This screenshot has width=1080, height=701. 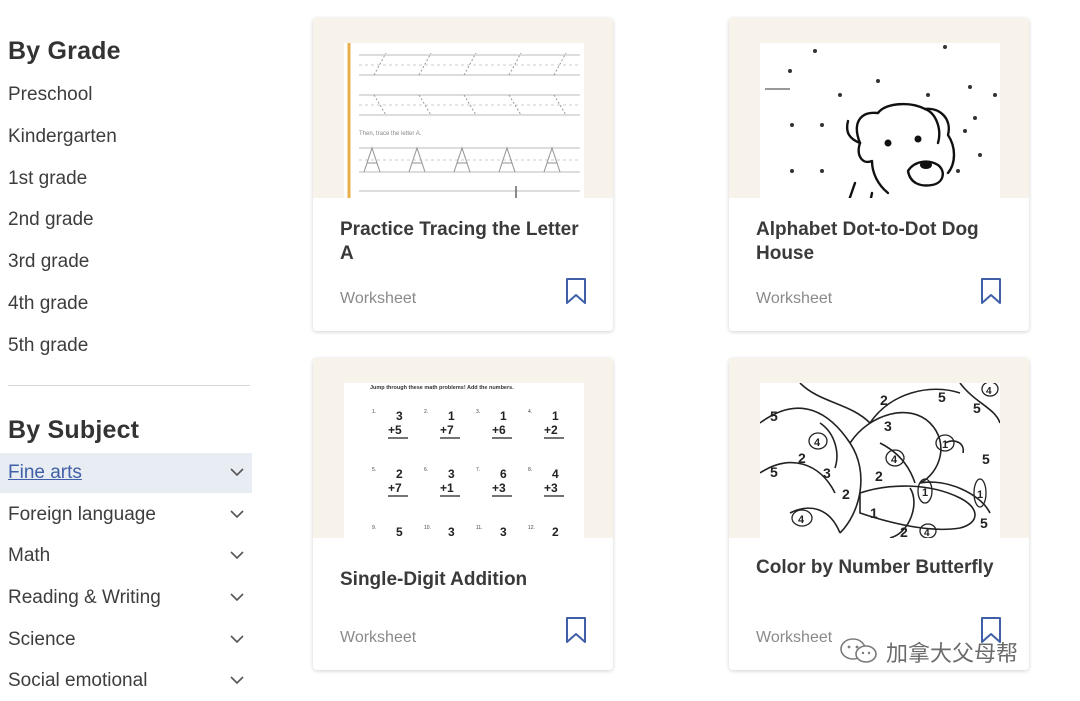 I want to click on card-thumbnail, so click(x=879, y=108).